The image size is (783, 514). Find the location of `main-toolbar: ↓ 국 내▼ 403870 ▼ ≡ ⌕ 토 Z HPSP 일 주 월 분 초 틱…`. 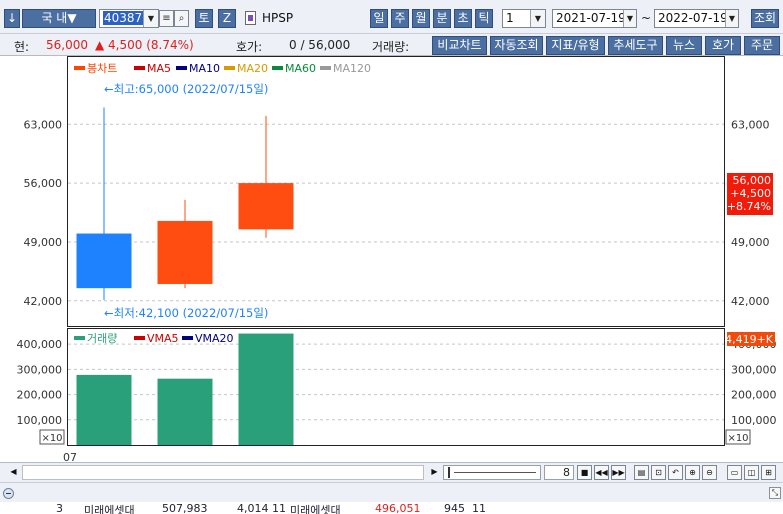

main-toolbar: ↓ 국 내▼ 403870 ▼ ≡ ⌕ 토 Z HPSP 일 주 월 분 초 틱… is located at coordinates (391, 17).